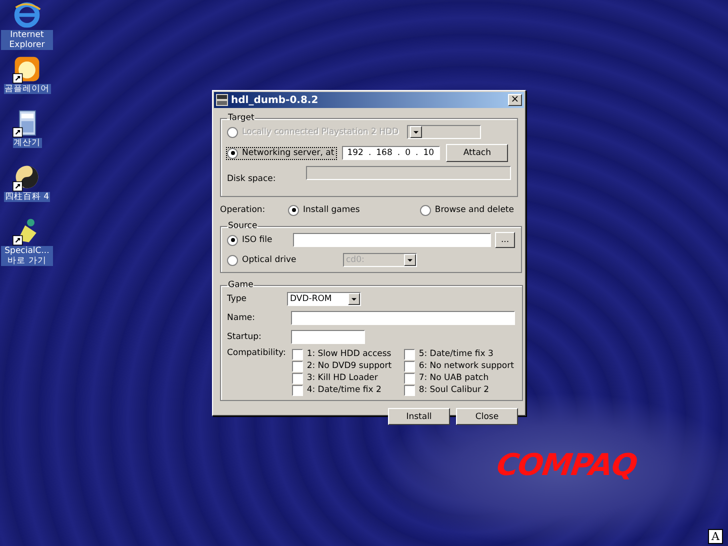 Image resolution: width=728 pixels, height=546 pixels. I want to click on group-legend: Source, so click(242, 226).